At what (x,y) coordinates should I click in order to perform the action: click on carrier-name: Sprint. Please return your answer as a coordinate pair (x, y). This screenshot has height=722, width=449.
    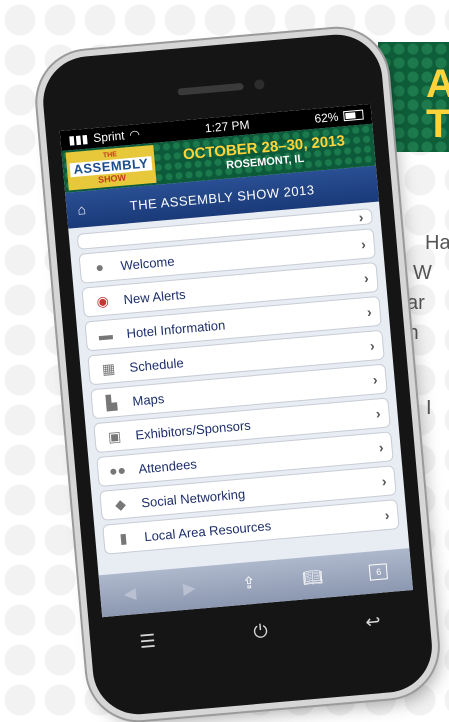
    Looking at the image, I should click on (109, 137).